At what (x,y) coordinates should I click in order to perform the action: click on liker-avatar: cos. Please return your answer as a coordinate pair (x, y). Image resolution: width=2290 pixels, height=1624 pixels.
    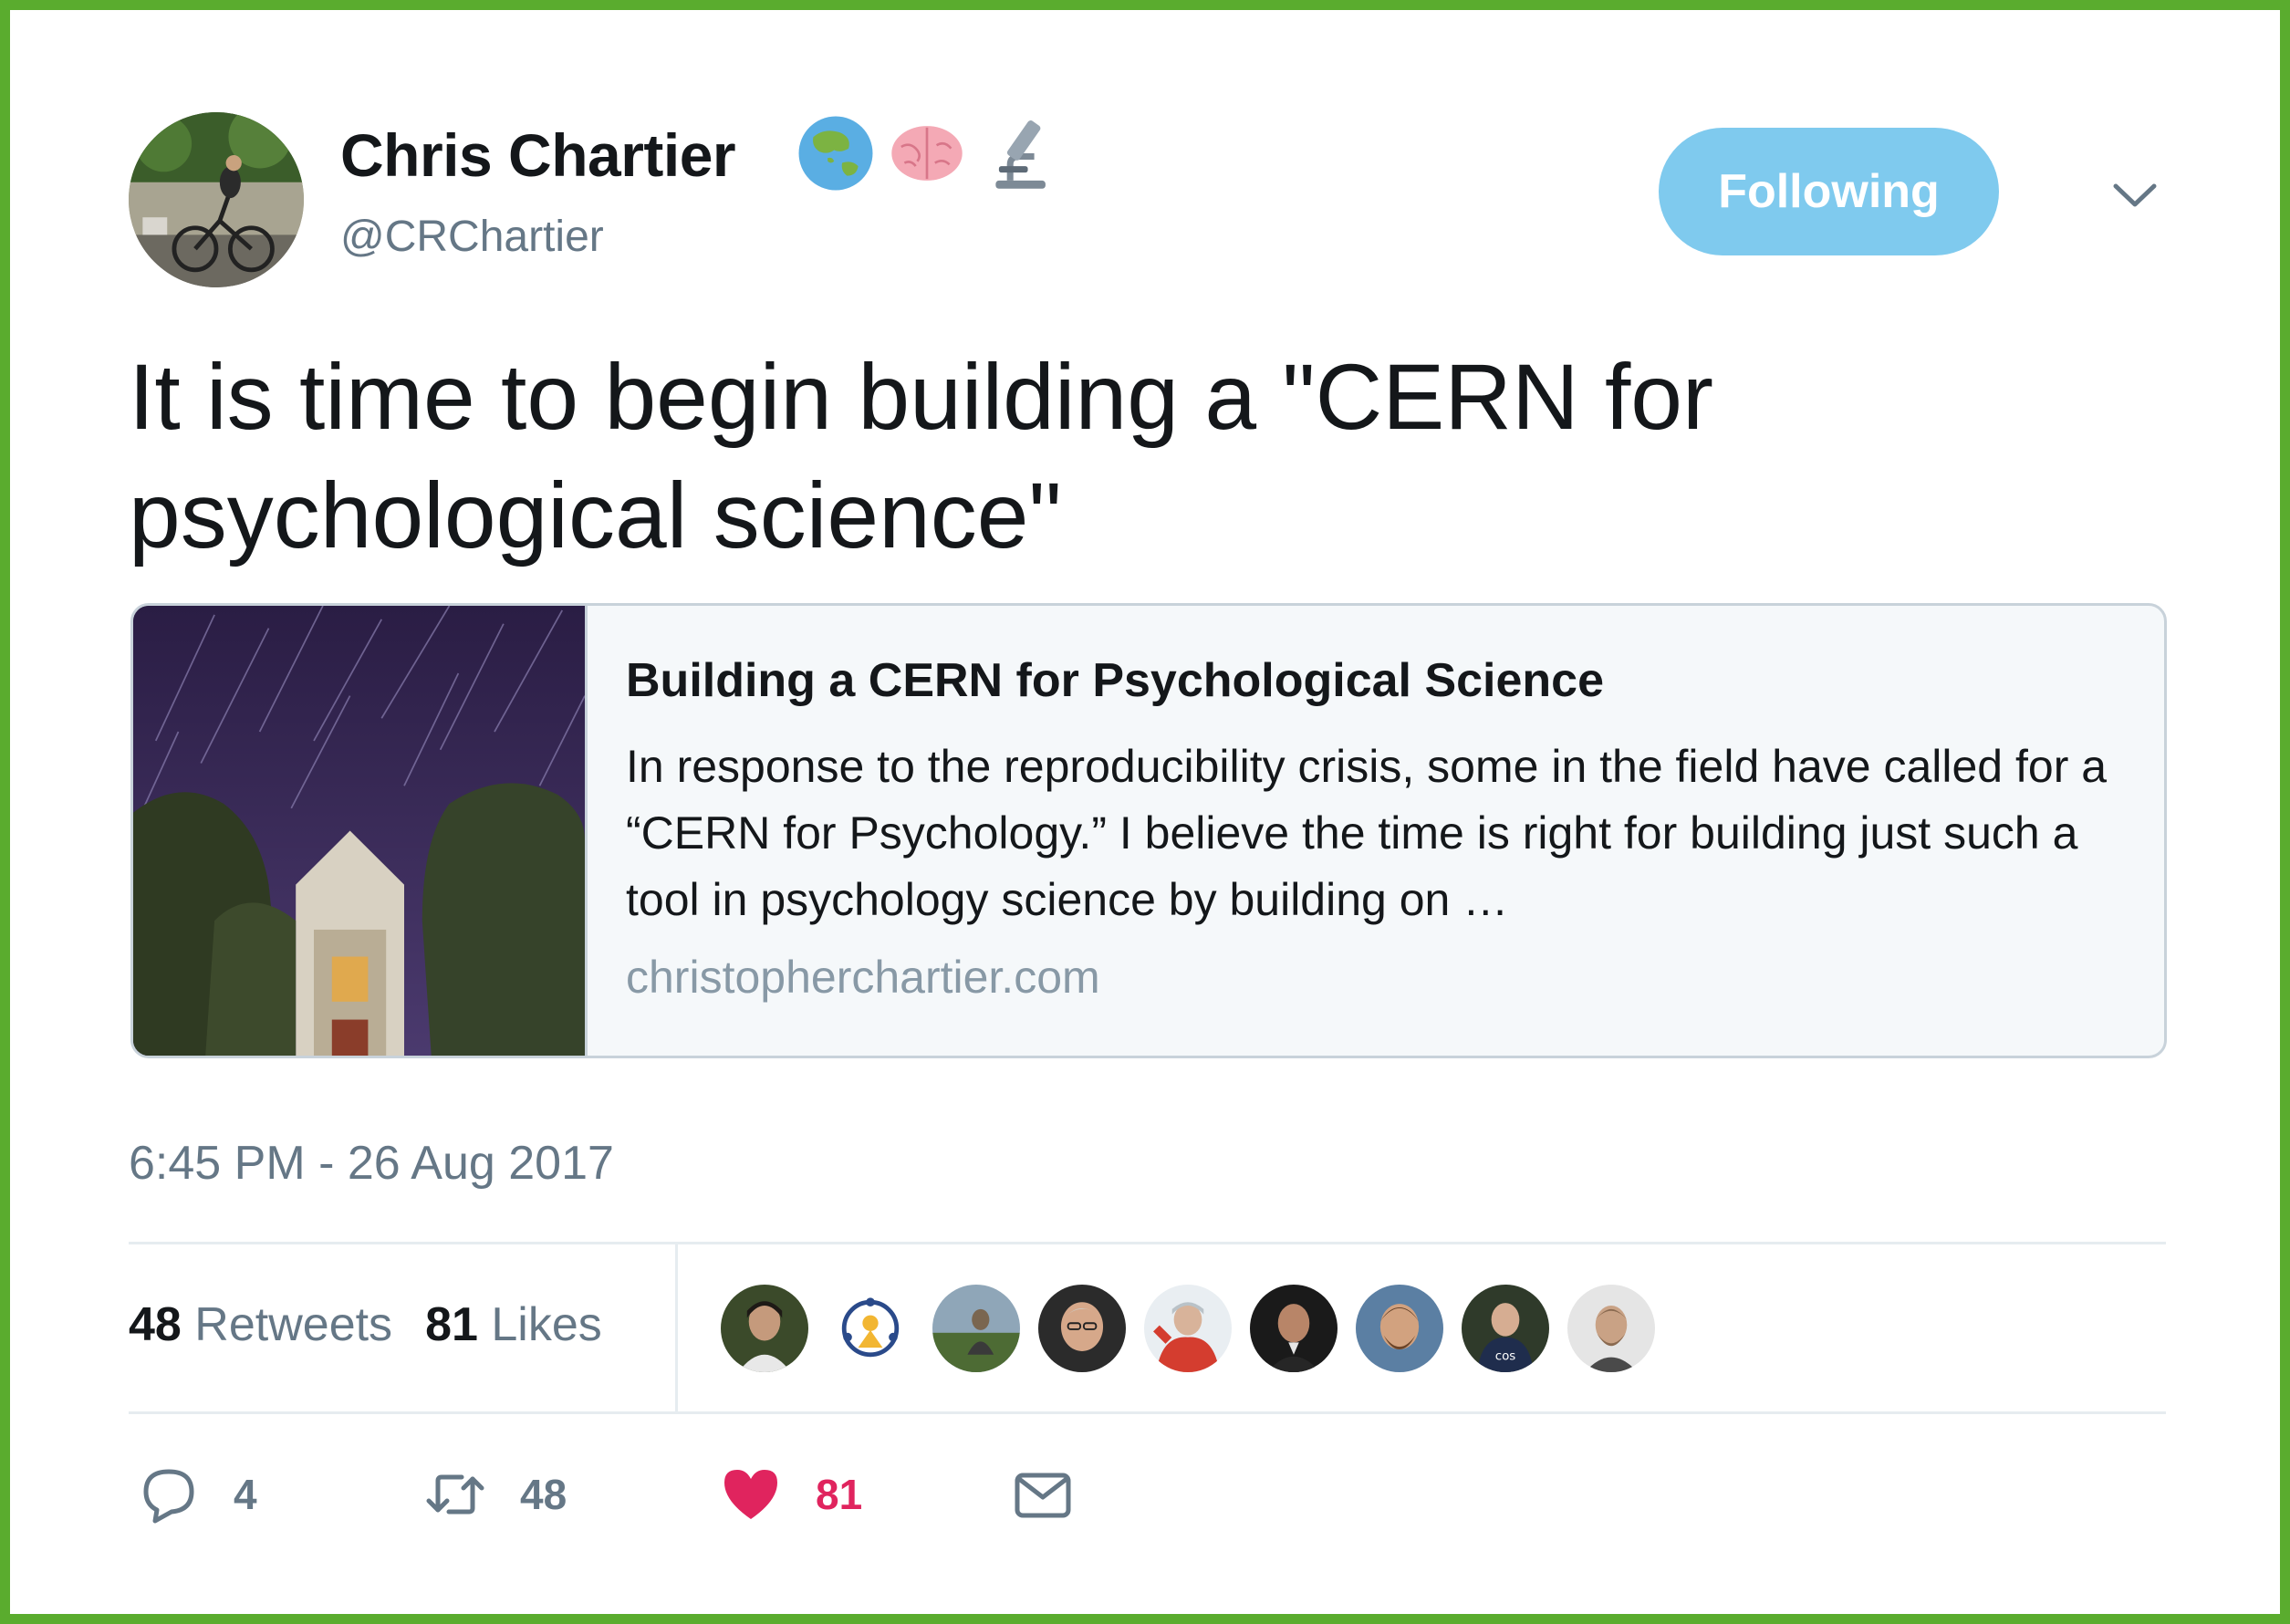
    Looking at the image, I should click on (1505, 1328).